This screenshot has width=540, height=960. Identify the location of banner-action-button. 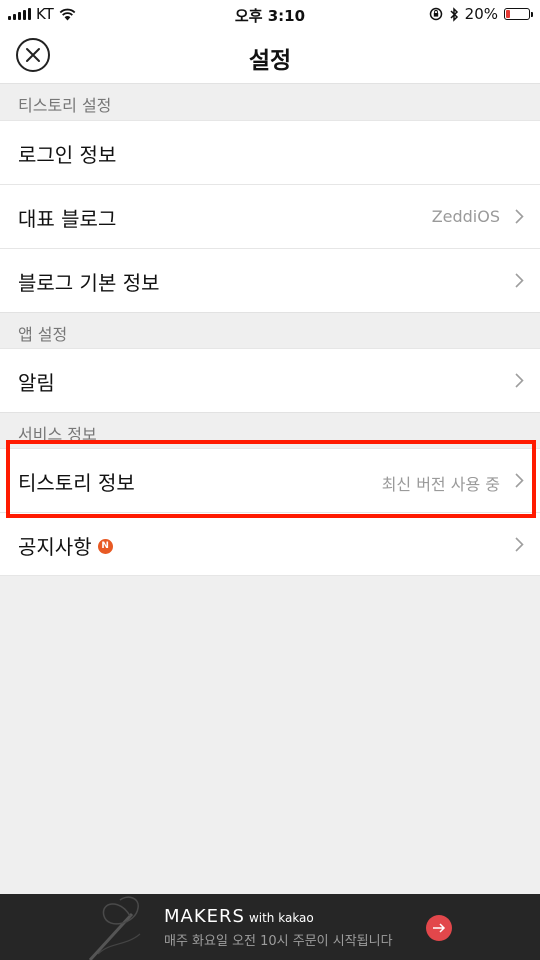
(439, 928).